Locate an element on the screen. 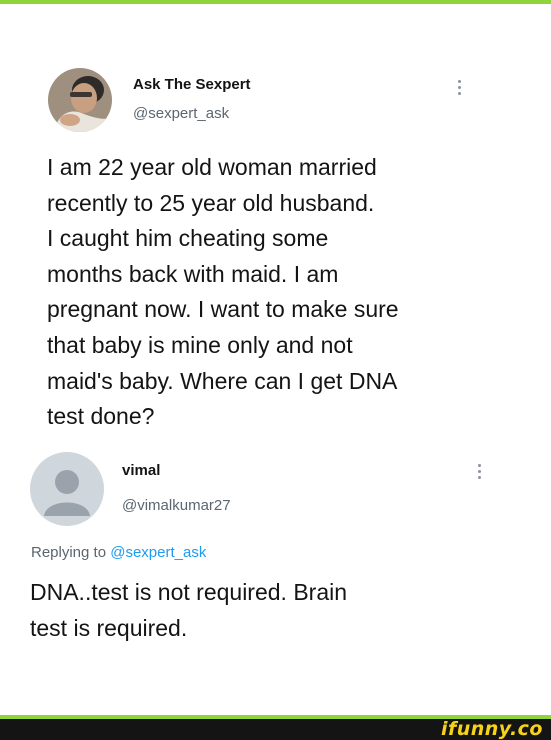  replying-to-line: Replying to @sexpert_ask is located at coordinates (118, 552).